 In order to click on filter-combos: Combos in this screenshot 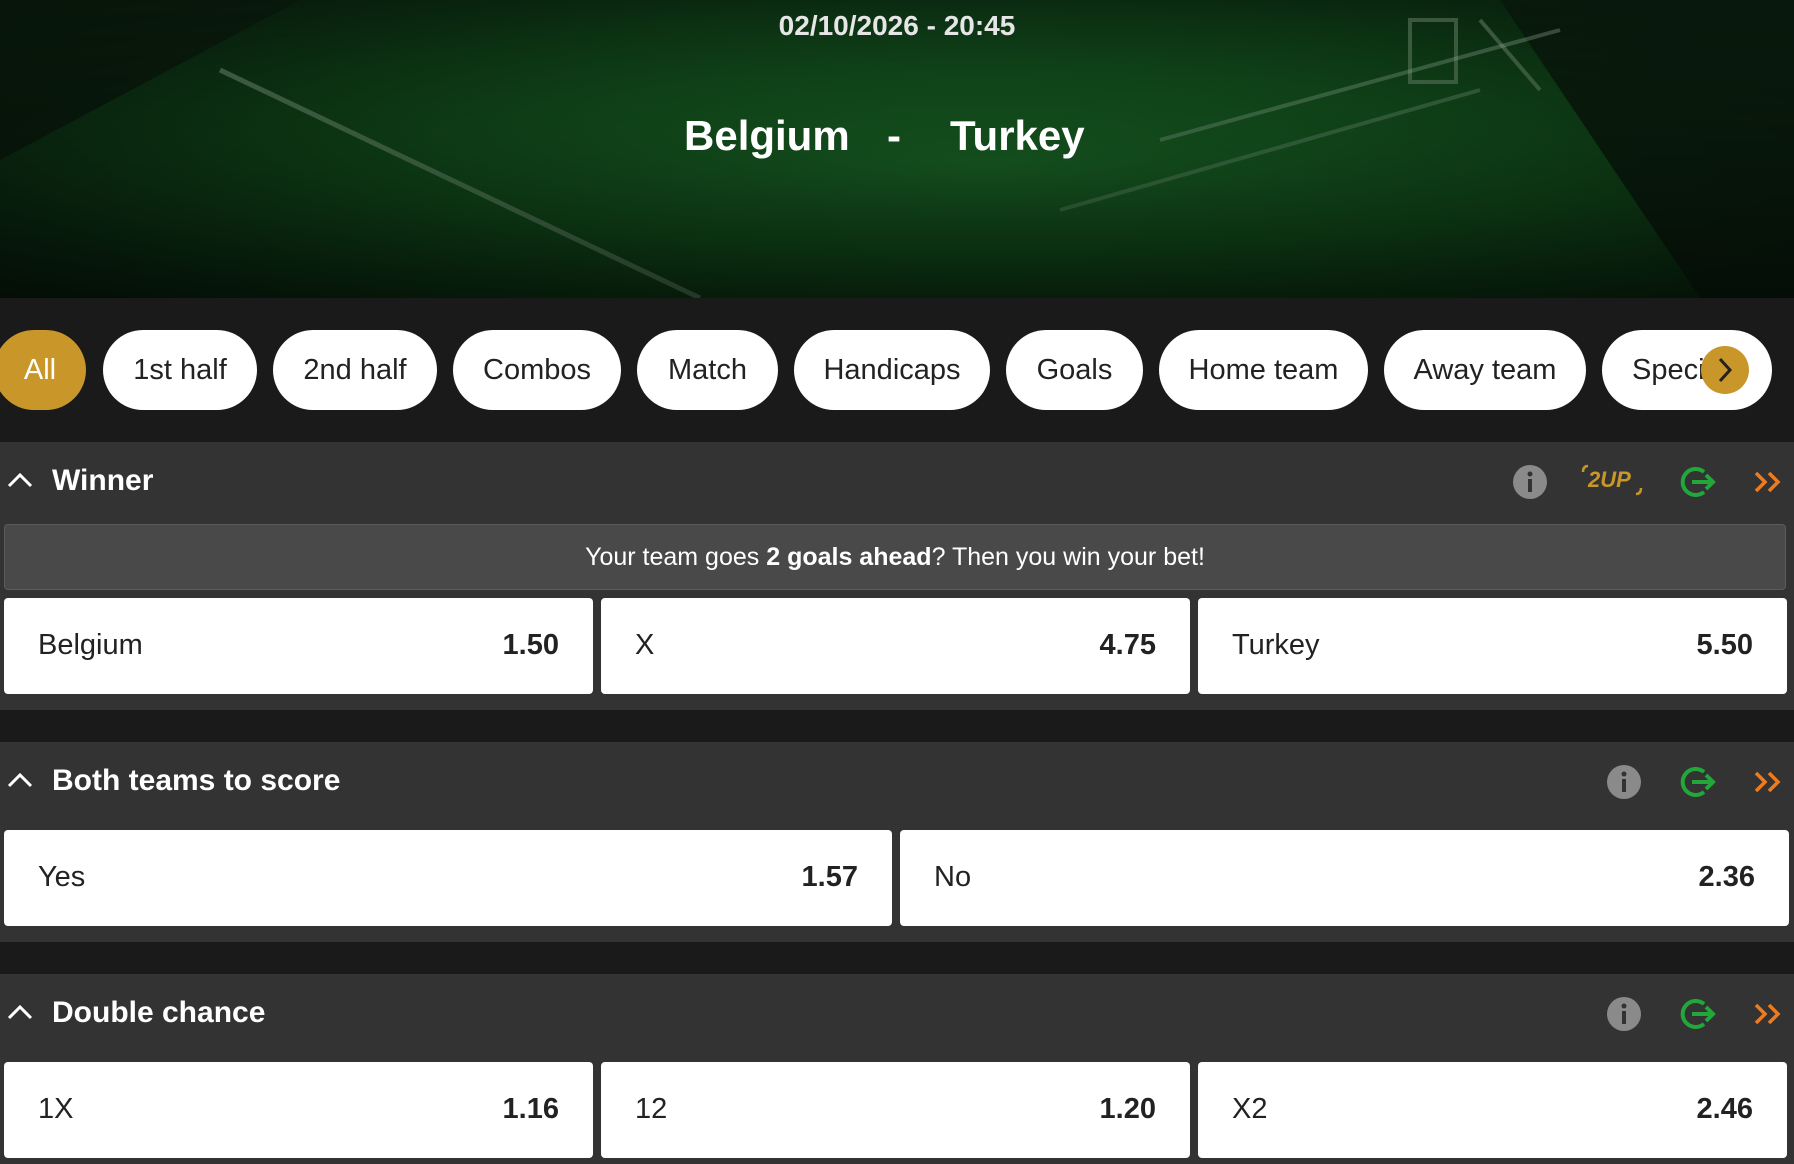, I will do `click(537, 370)`.